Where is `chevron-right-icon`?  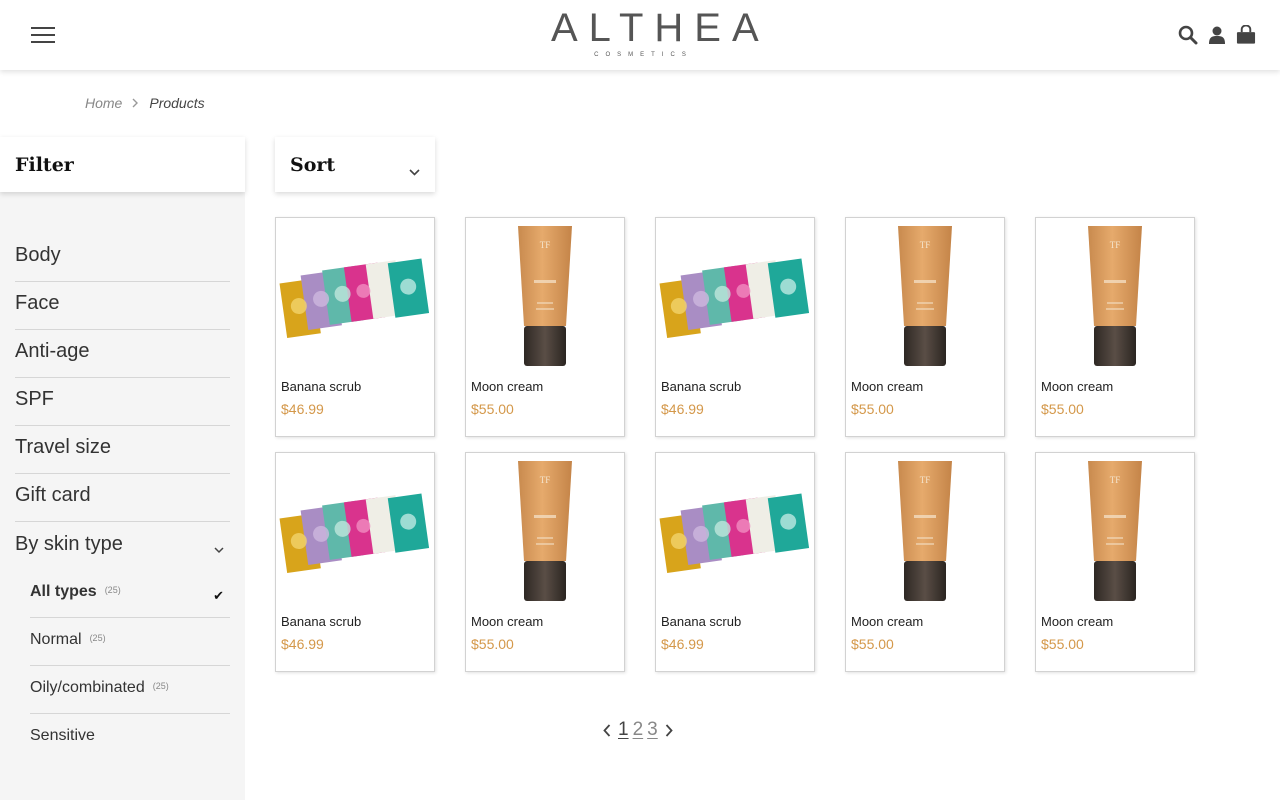 chevron-right-icon is located at coordinates (669, 730).